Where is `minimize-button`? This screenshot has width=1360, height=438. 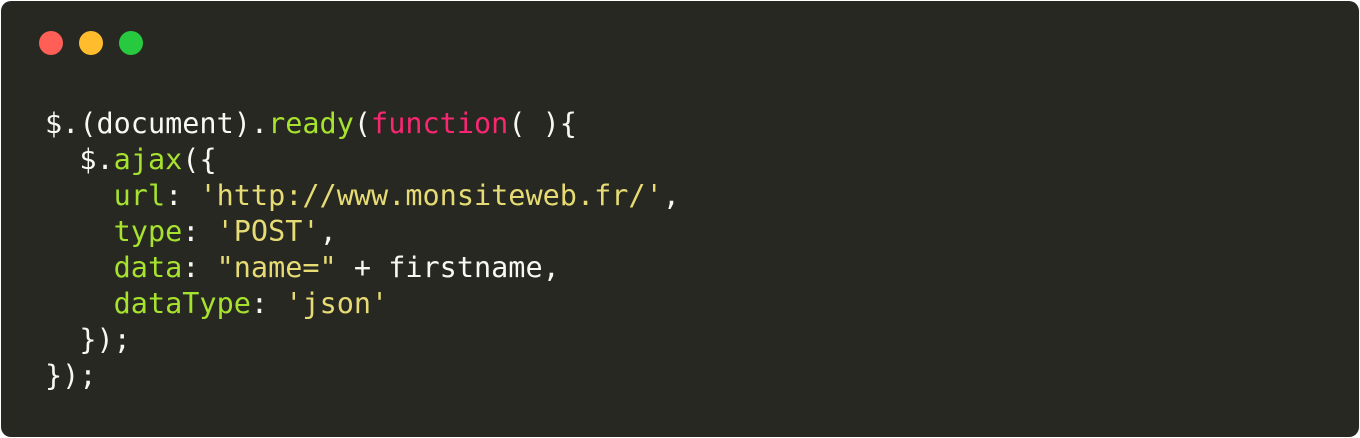 minimize-button is located at coordinates (91, 43).